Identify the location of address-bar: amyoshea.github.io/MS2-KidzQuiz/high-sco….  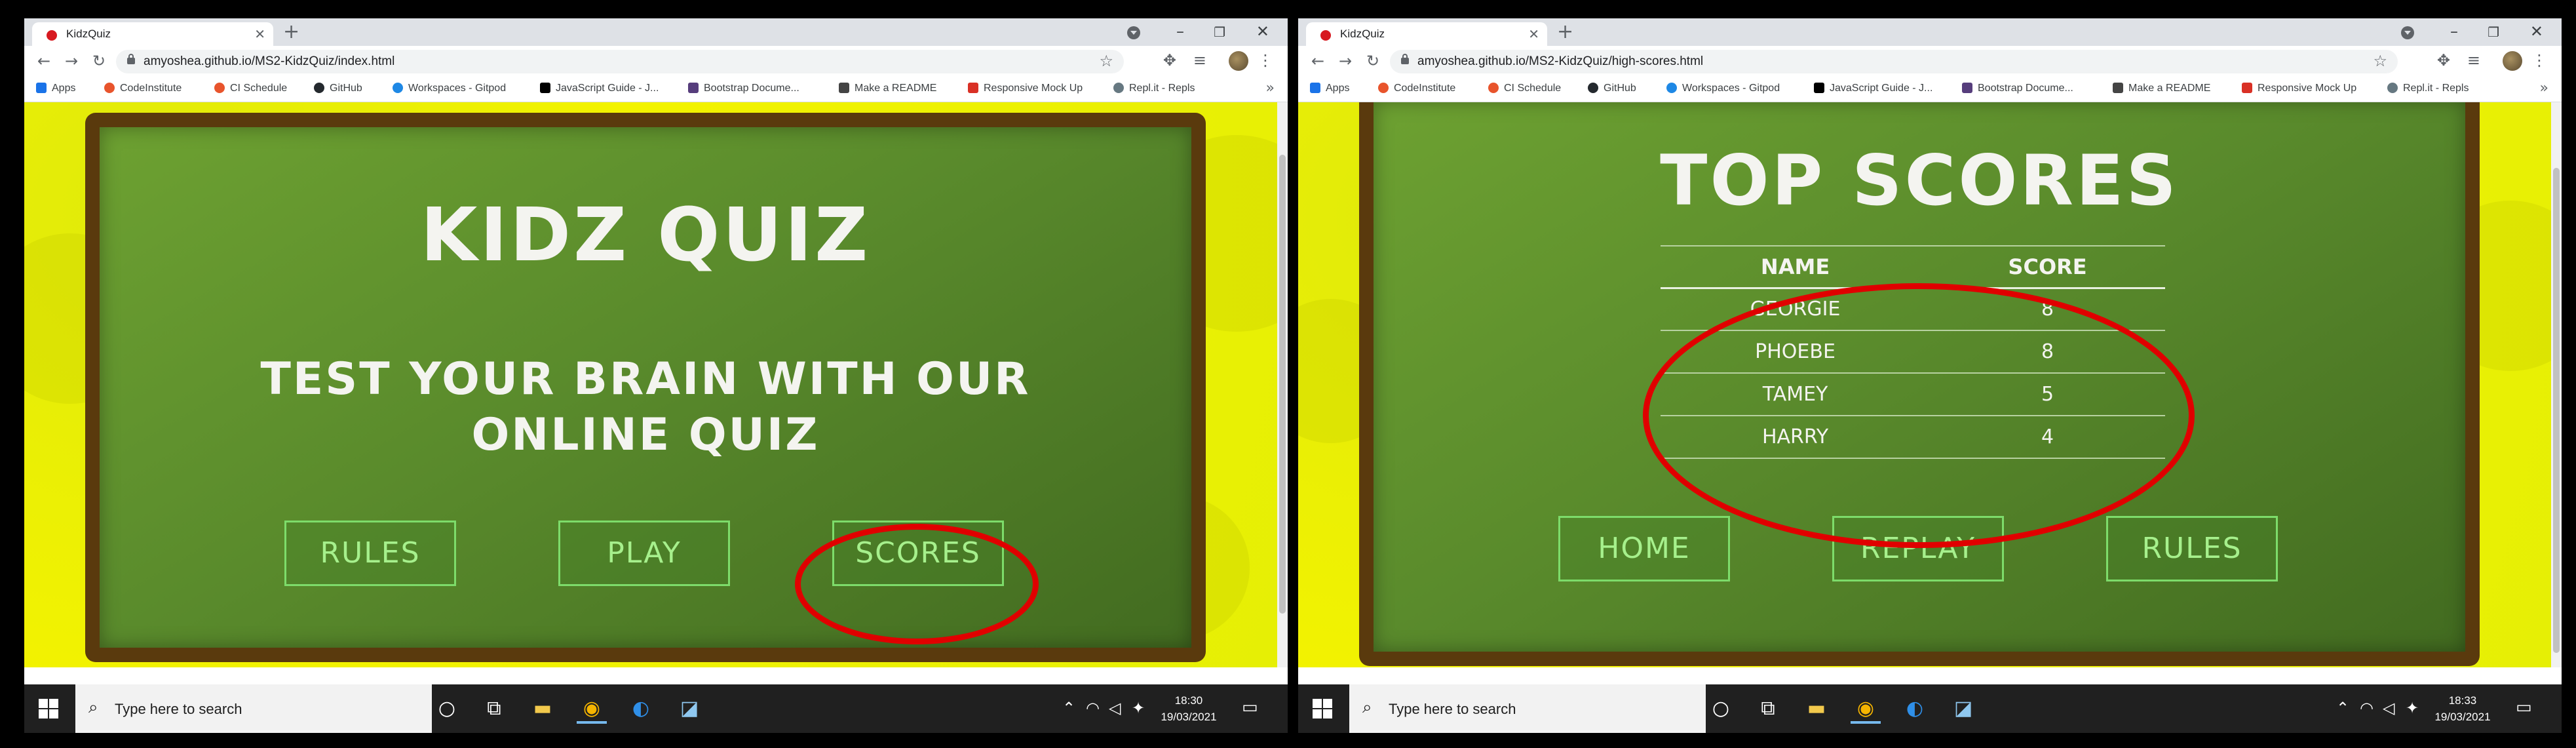
(1894, 62).